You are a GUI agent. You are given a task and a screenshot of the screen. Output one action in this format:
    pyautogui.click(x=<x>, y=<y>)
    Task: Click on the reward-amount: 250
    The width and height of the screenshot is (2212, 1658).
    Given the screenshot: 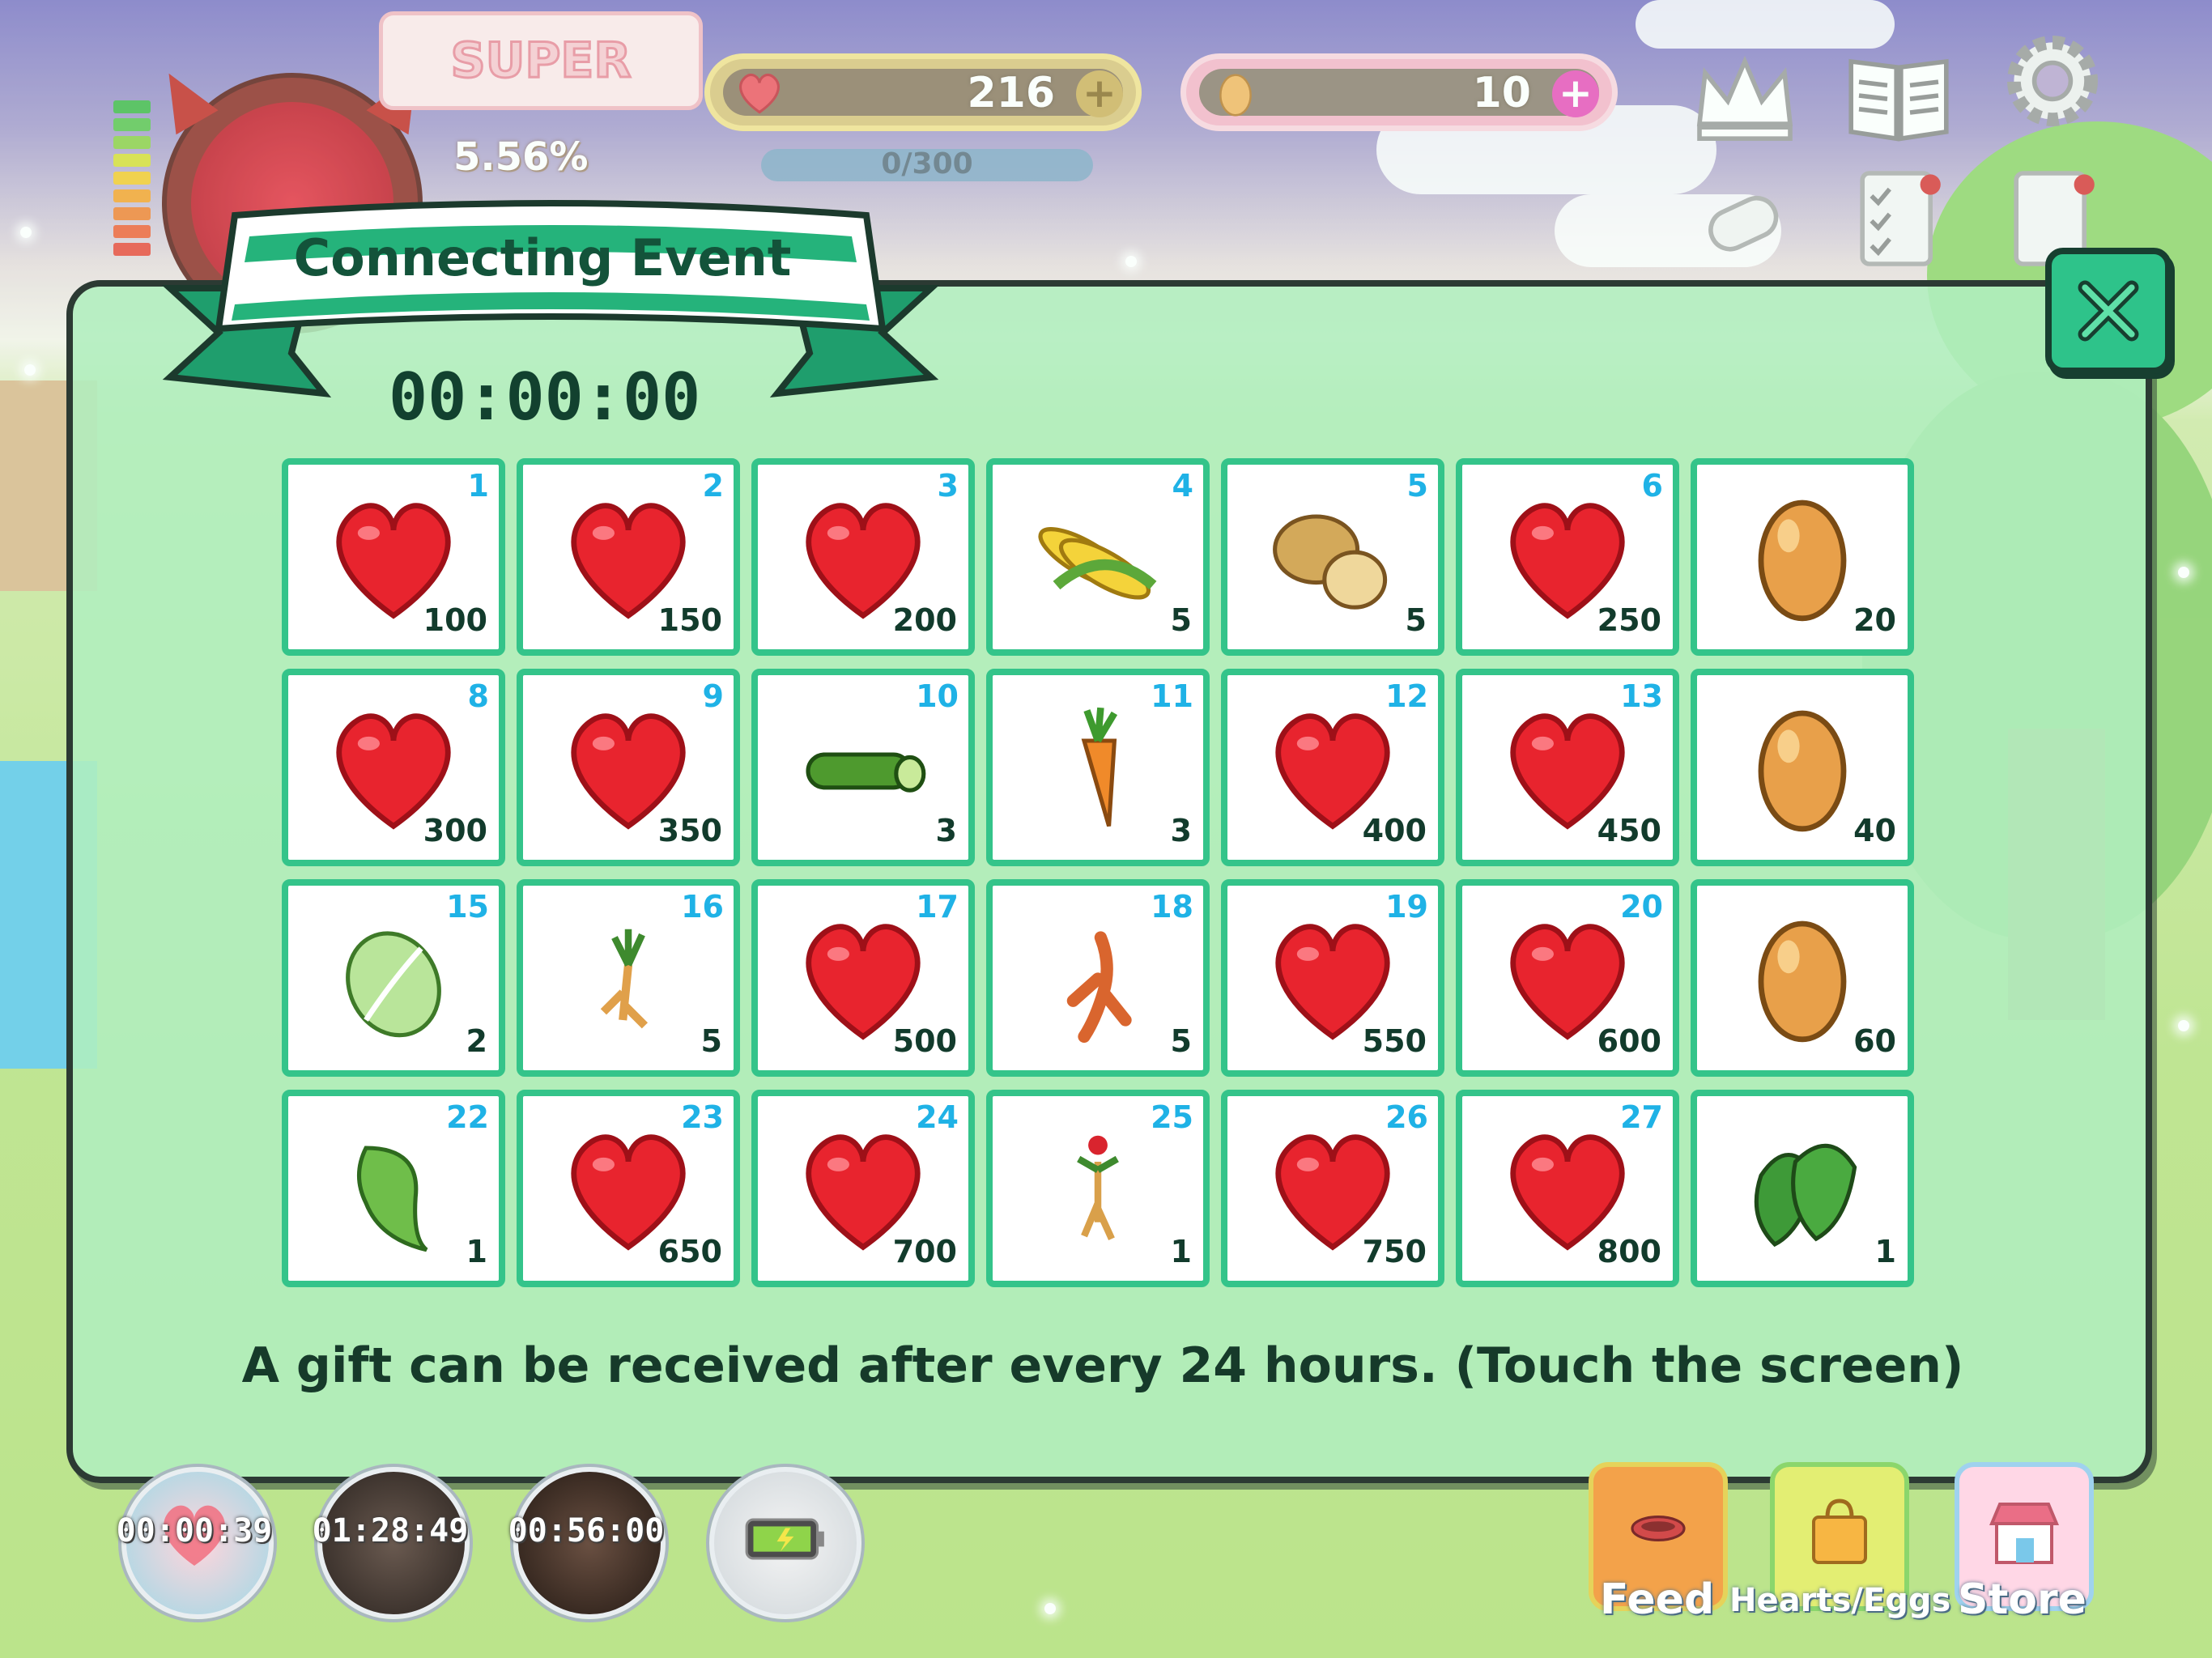 What is the action you would take?
    pyautogui.click(x=1629, y=620)
    